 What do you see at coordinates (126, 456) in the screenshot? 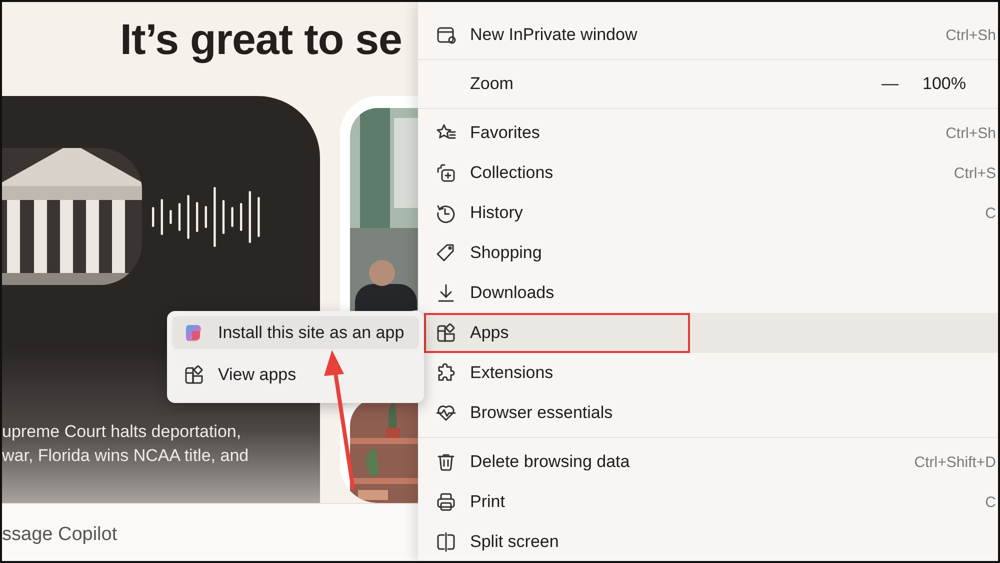
I see `story-summary-line: war, Florida wins NCAA title, and` at bounding box center [126, 456].